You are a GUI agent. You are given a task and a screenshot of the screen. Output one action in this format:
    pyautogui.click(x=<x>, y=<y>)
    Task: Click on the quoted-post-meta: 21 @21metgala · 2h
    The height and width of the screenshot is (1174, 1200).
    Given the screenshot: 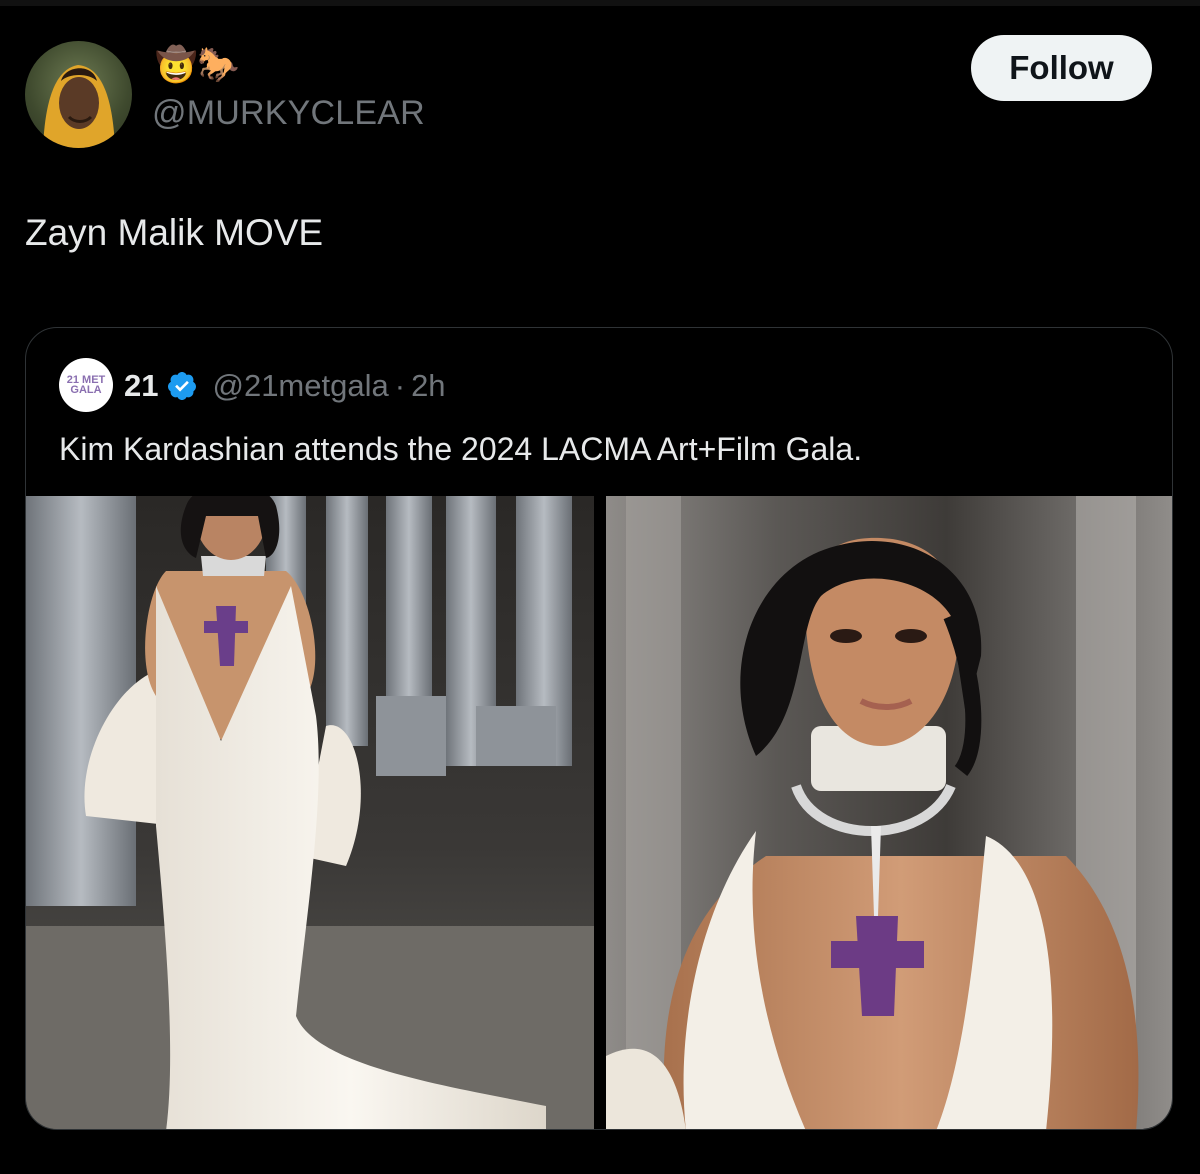 What is the action you would take?
    pyautogui.click(x=285, y=386)
    